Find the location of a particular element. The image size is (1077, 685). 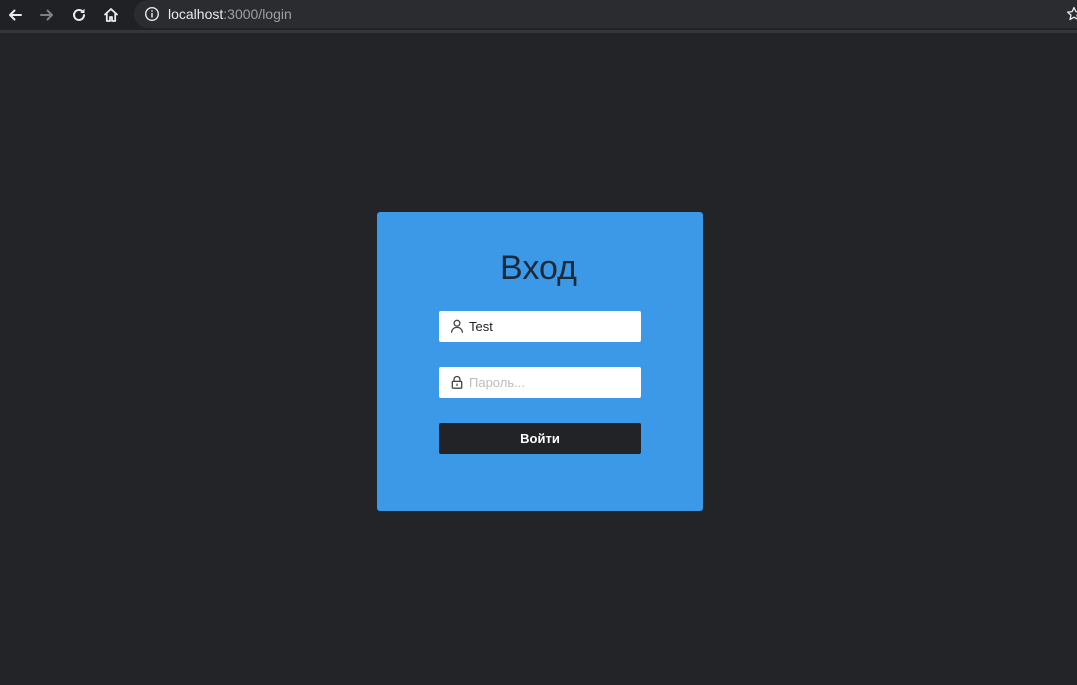

home-icon is located at coordinates (111, 15).